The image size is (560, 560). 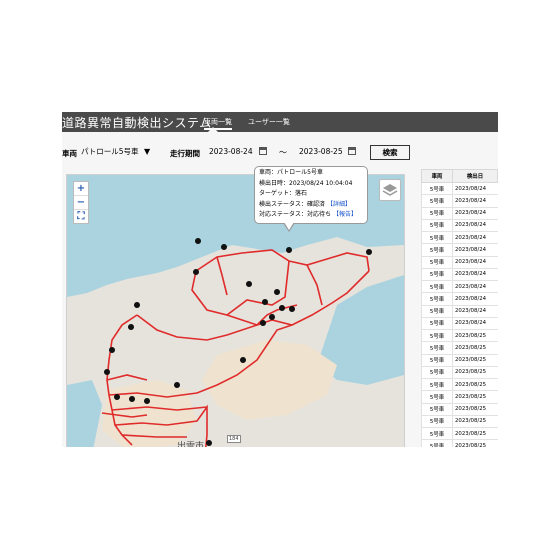 I want to click on top-bar: 道路異常自動検出システム 車両一覧 ユーザー一覧, so click(x=280, y=122).